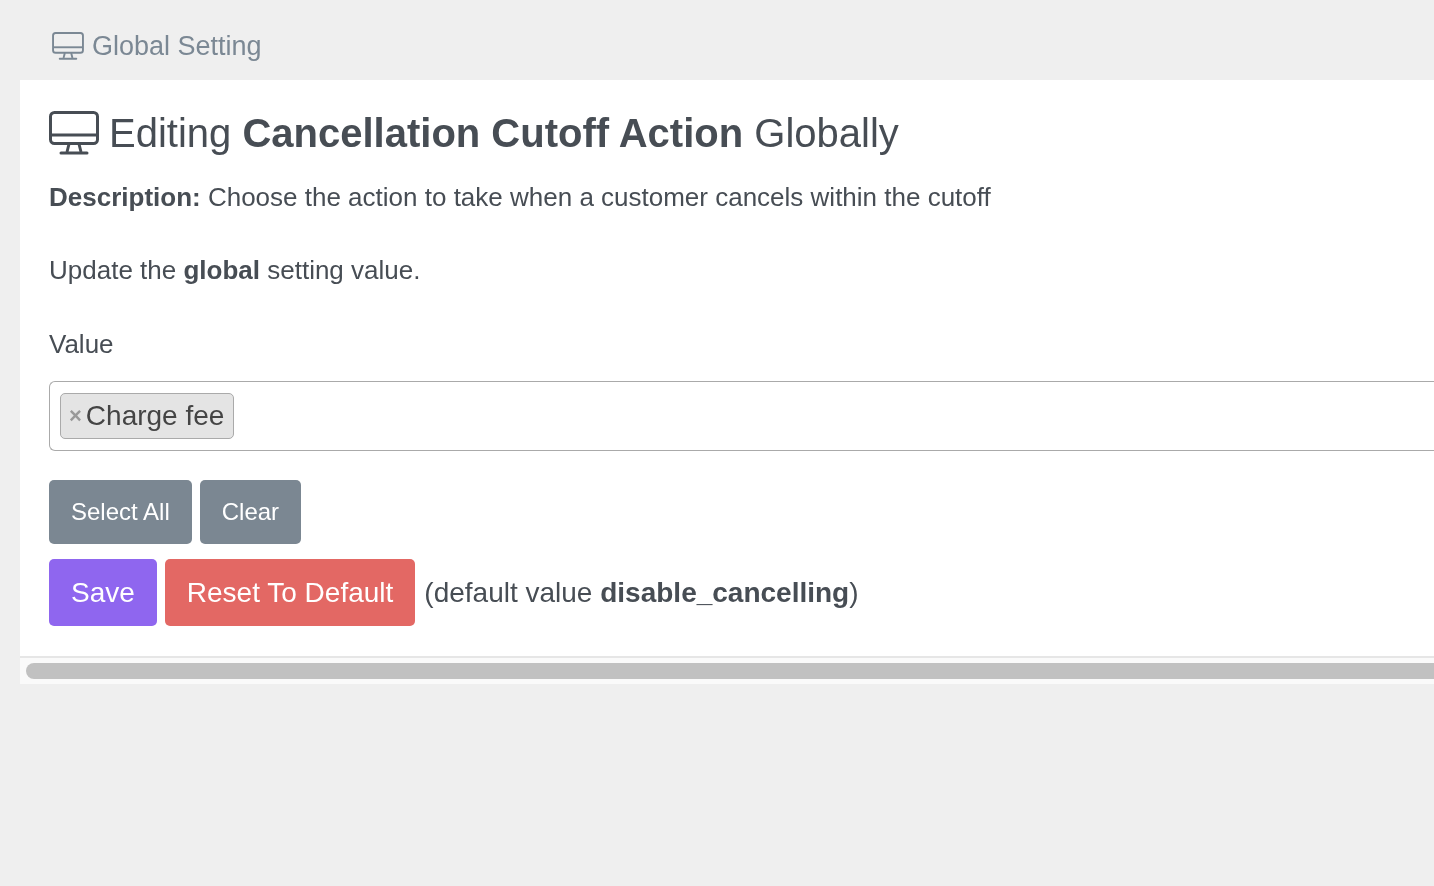 This screenshot has height=886, width=1434. Describe the element at coordinates (120, 512) in the screenshot. I see `select-all-button: Select All` at that location.